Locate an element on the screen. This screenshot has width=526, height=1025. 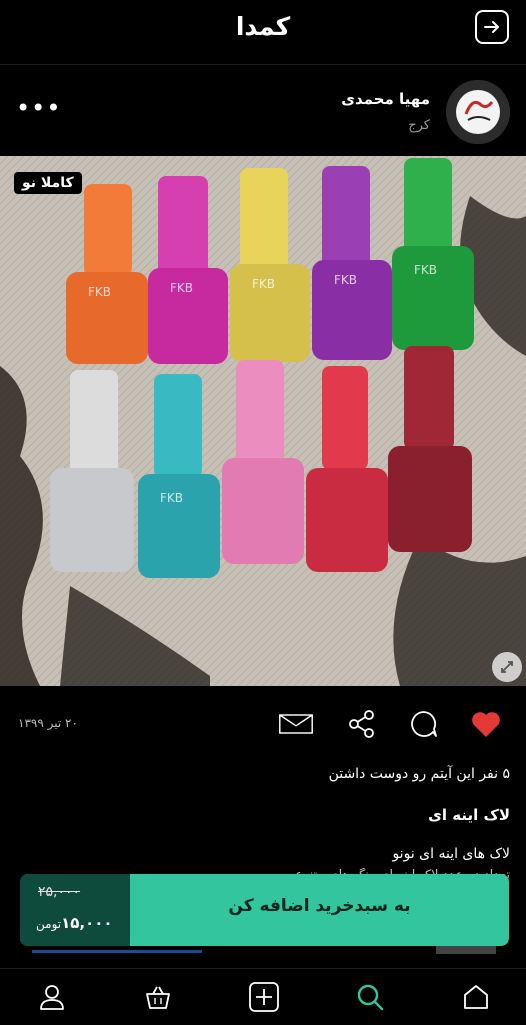
item-description: لاک های اینه ای نونو is located at coordinates (451, 854).